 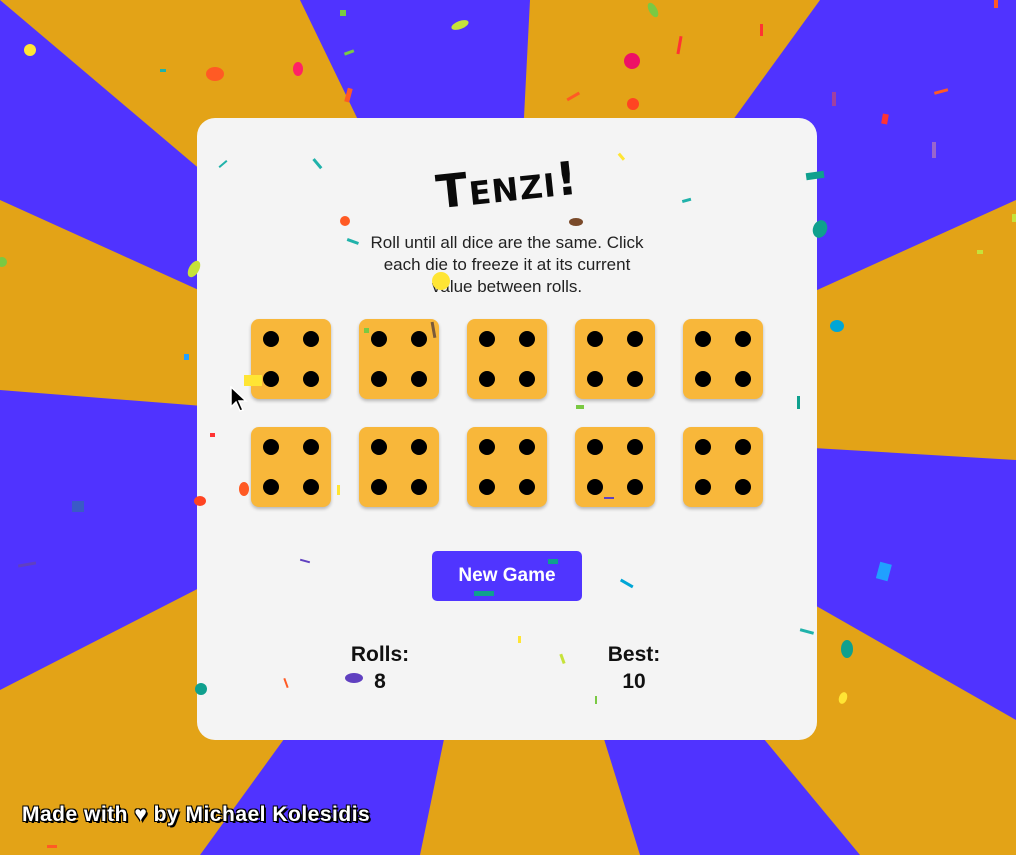 What do you see at coordinates (380, 681) in the screenshot?
I see `rolls-value: 8` at bounding box center [380, 681].